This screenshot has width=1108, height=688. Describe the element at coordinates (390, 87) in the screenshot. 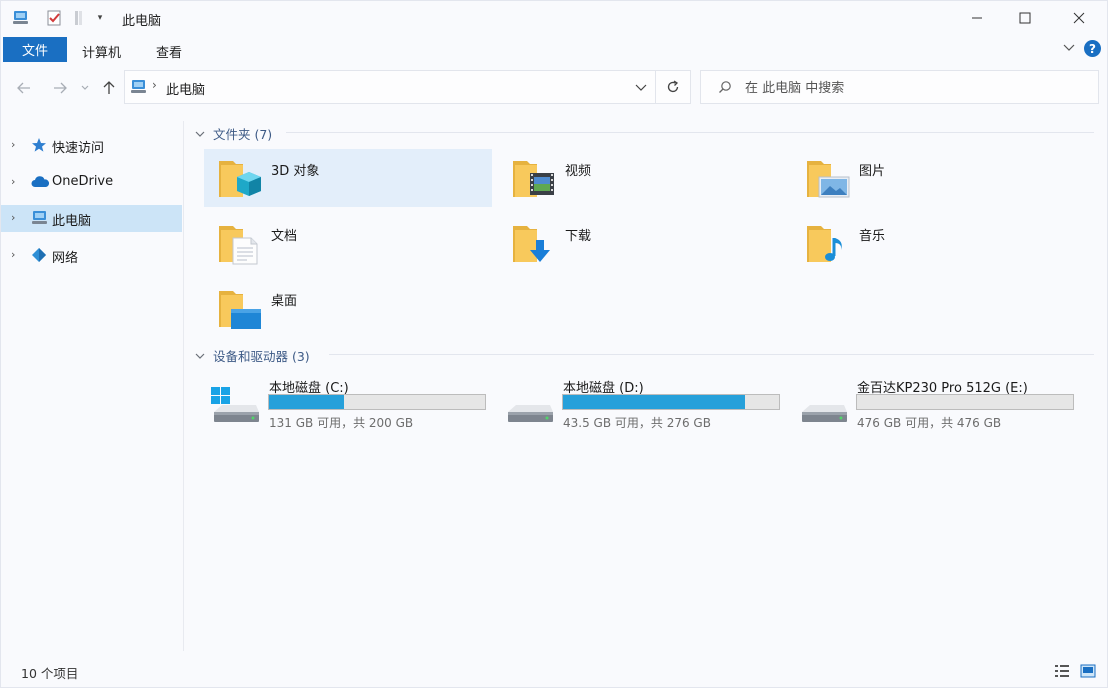

I see `address-bar: › 此电脑` at that location.